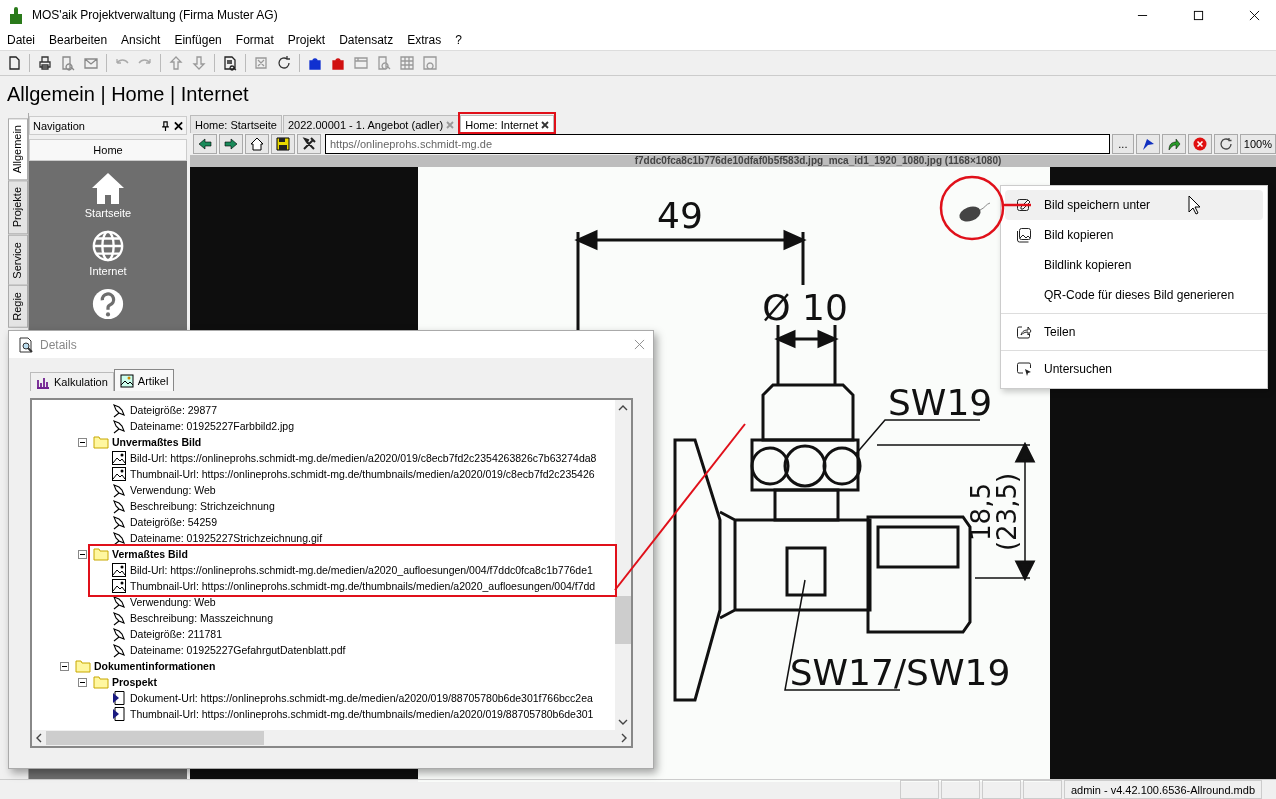  I want to click on menu-item: Bild speichern unter, so click(1134, 205).